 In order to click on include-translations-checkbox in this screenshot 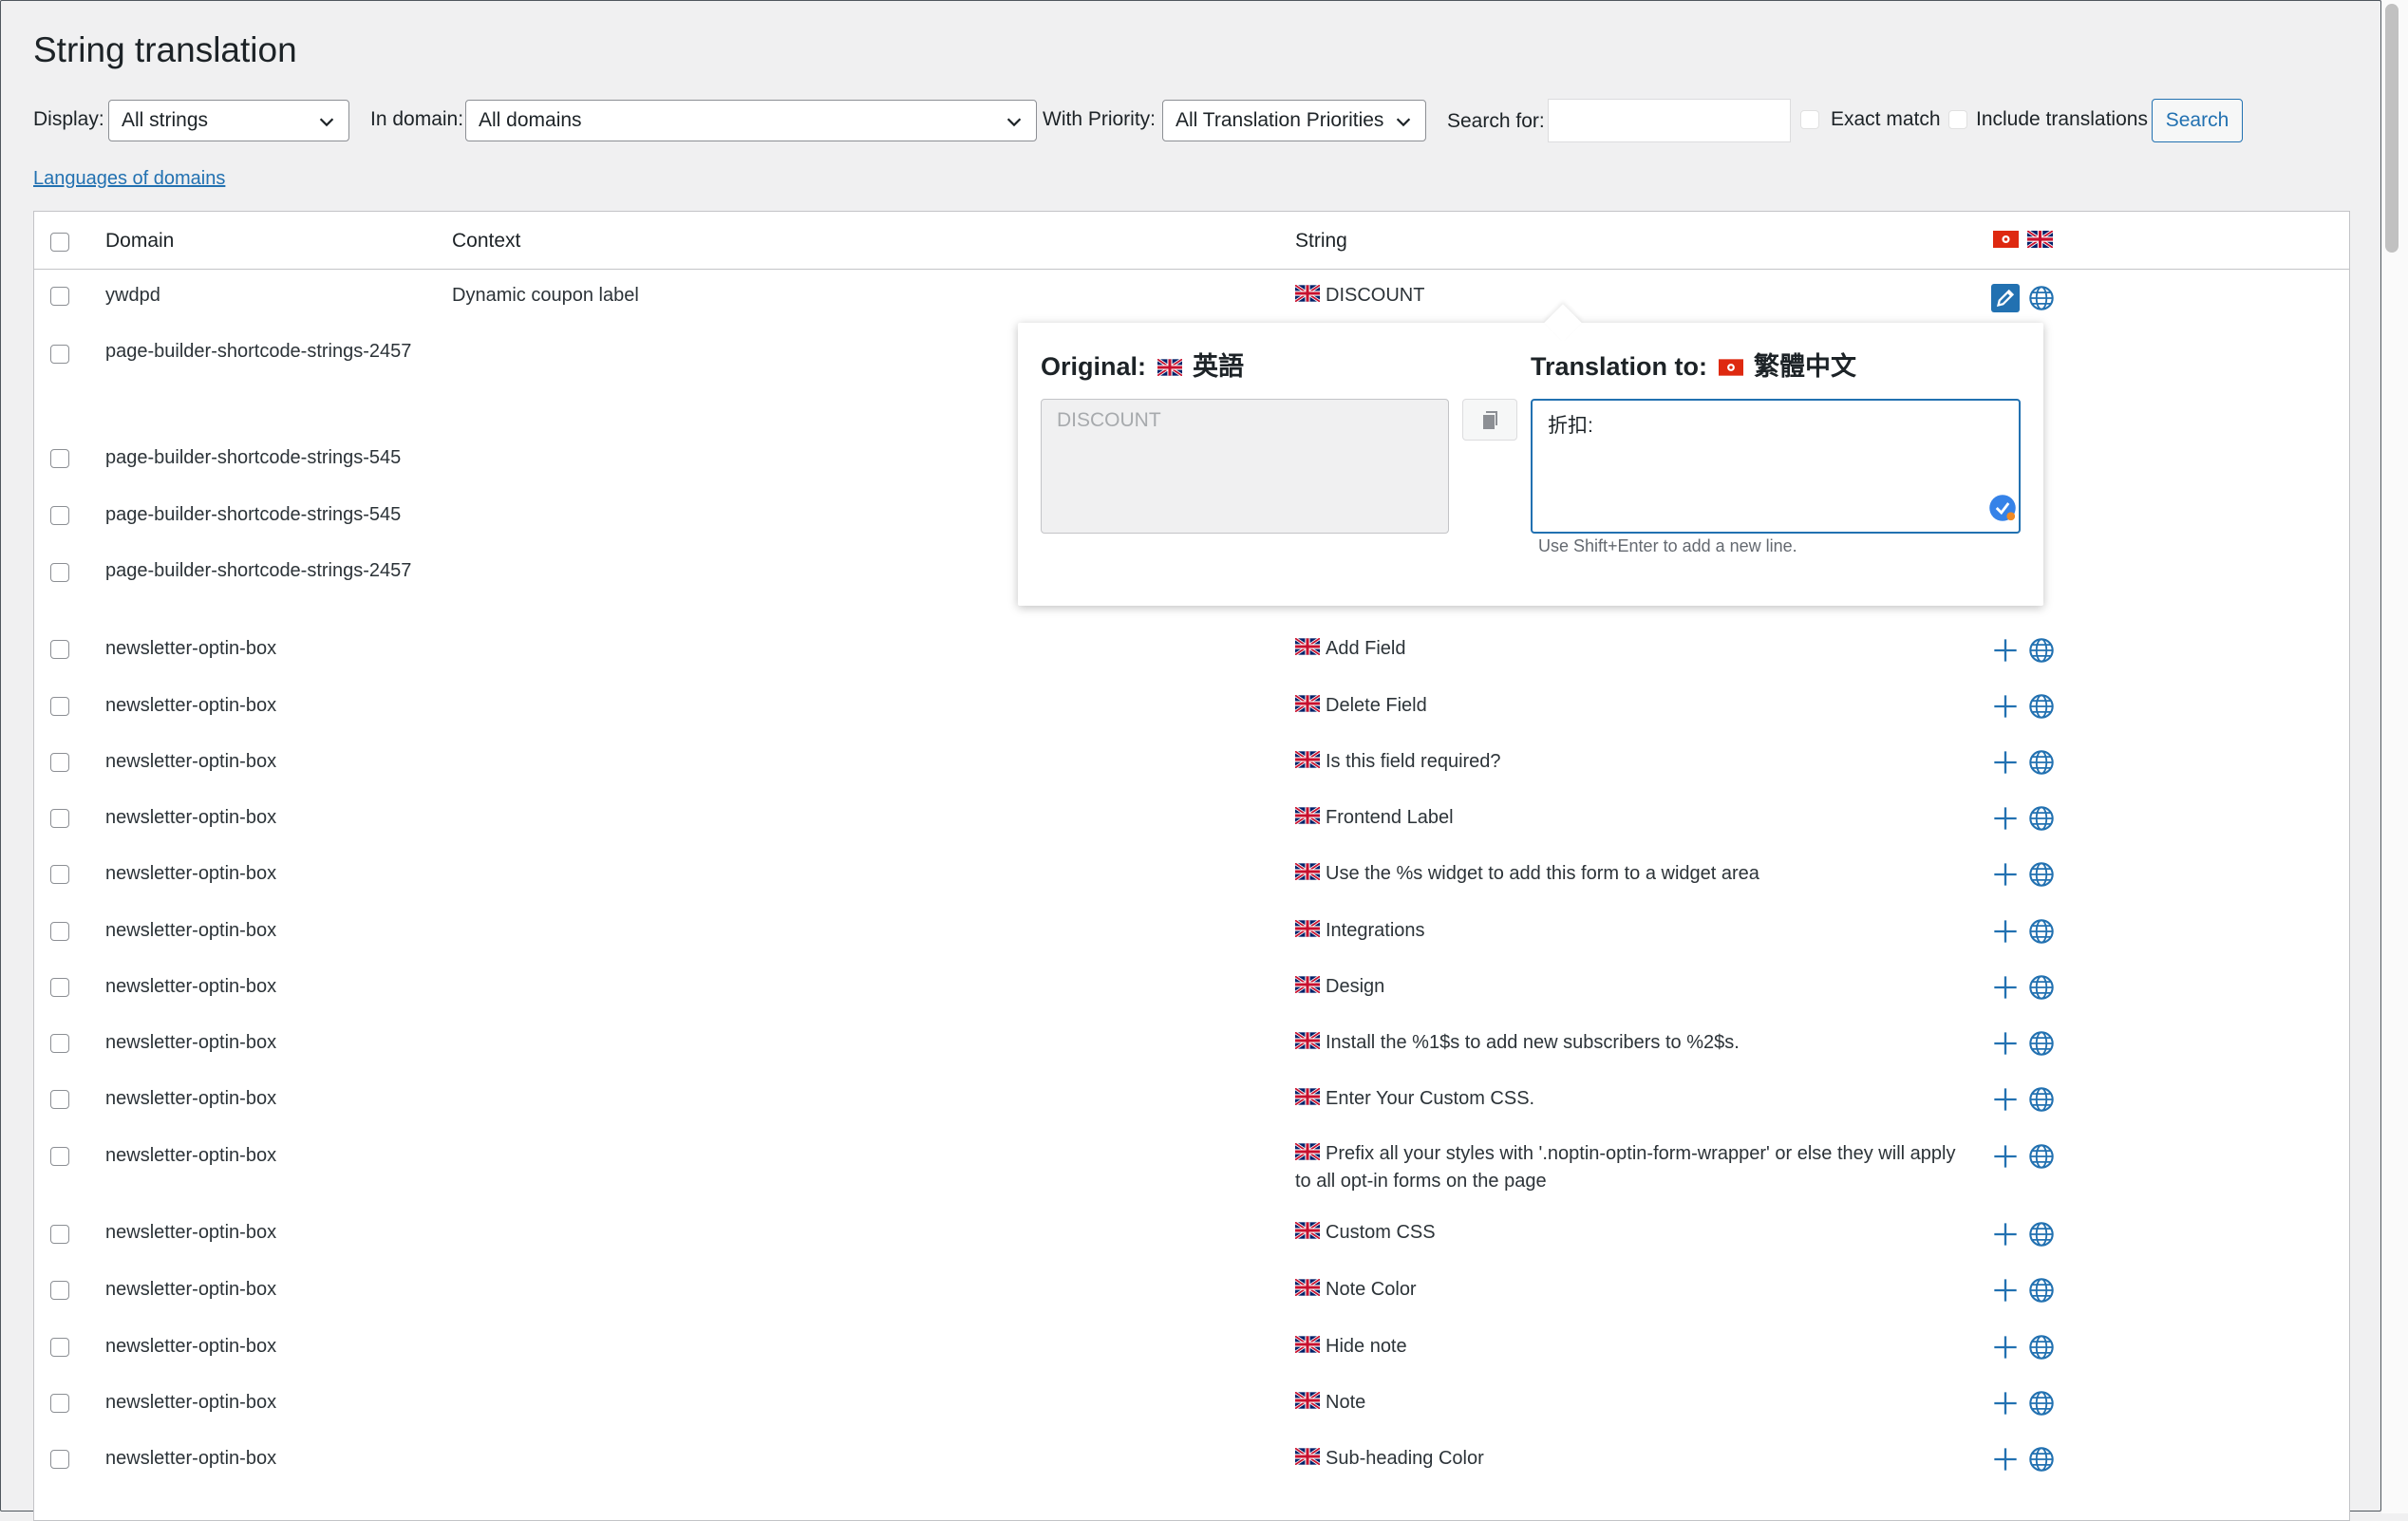, I will do `click(1957, 119)`.